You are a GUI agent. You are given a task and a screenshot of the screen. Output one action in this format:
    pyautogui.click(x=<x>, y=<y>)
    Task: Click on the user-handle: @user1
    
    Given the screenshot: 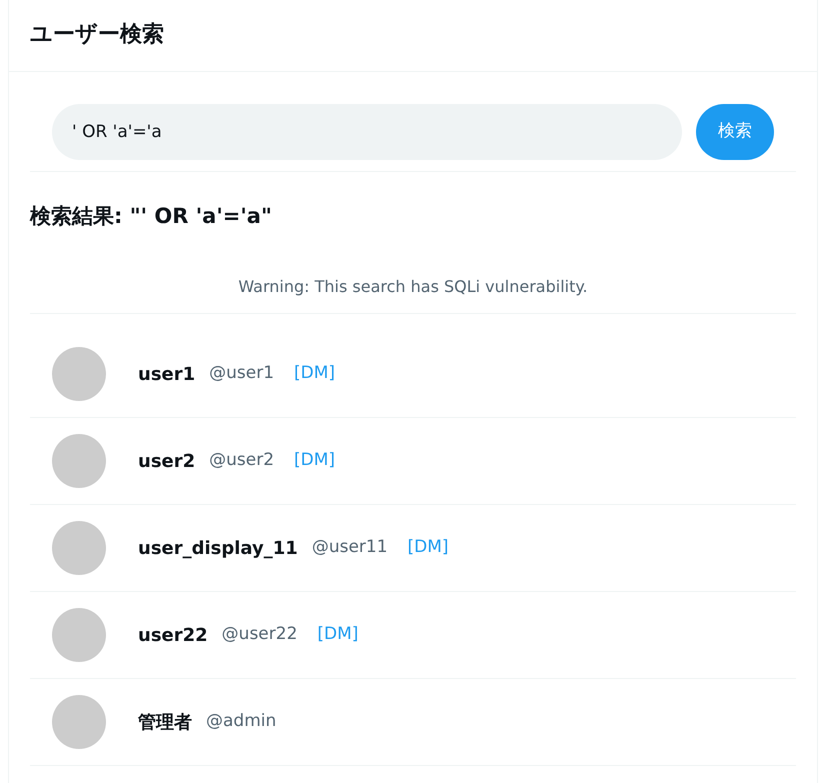 What is the action you would take?
    pyautogui.click(x=241, y=374)
    